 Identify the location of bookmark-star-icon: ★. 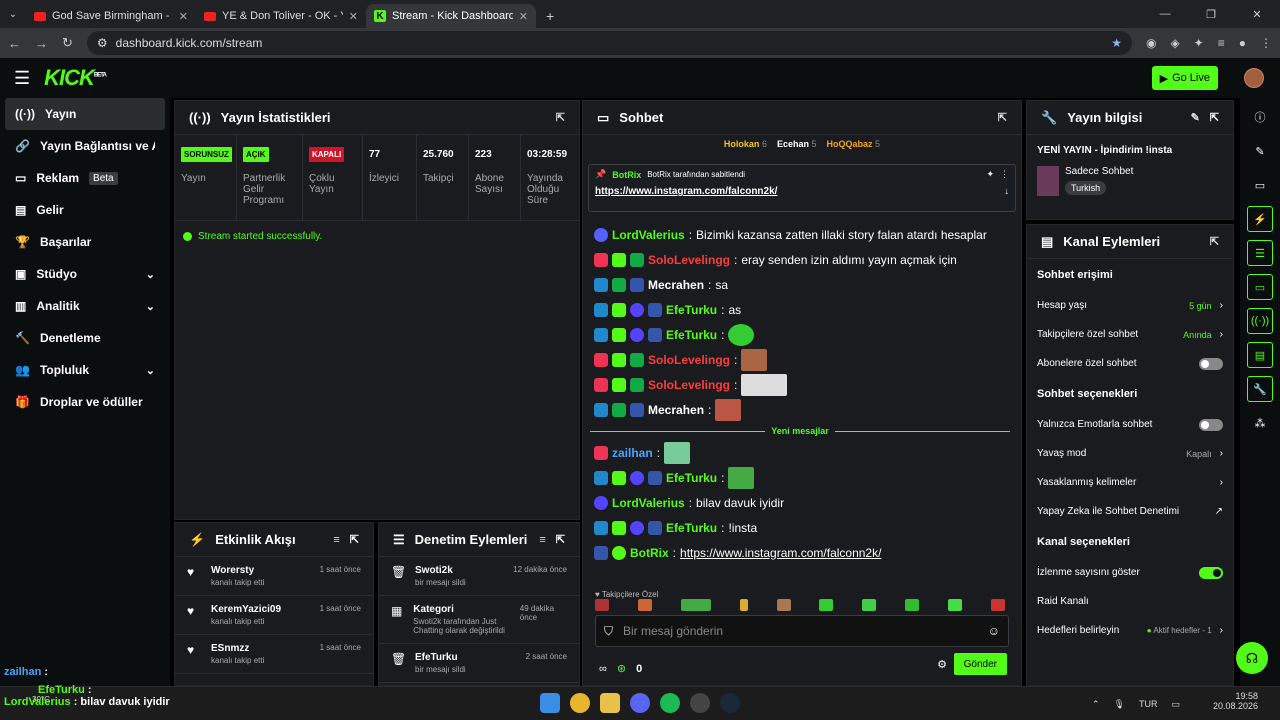
(1116, 43).